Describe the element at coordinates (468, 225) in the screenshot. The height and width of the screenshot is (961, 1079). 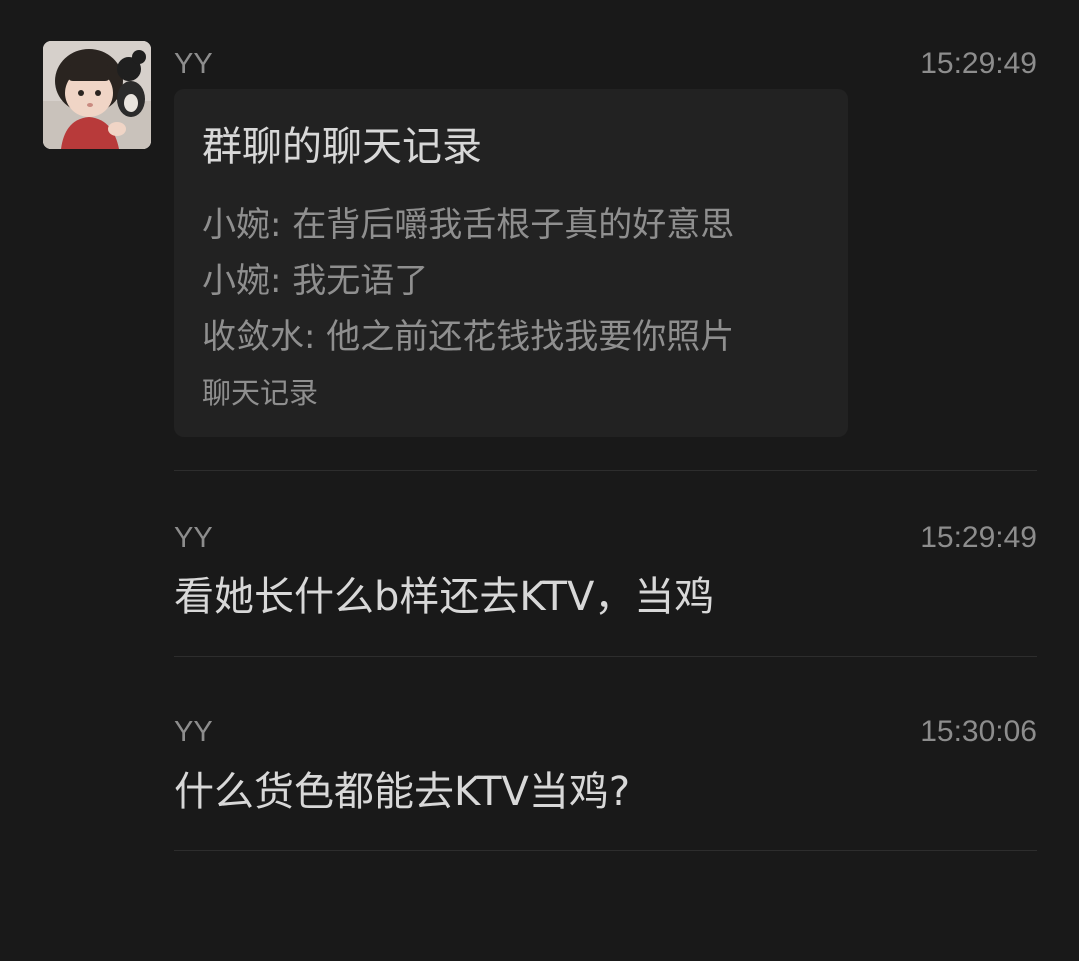
I see `chat-record-line: 小婉: 在背后嚼我舌根子真的好意思` at that location.